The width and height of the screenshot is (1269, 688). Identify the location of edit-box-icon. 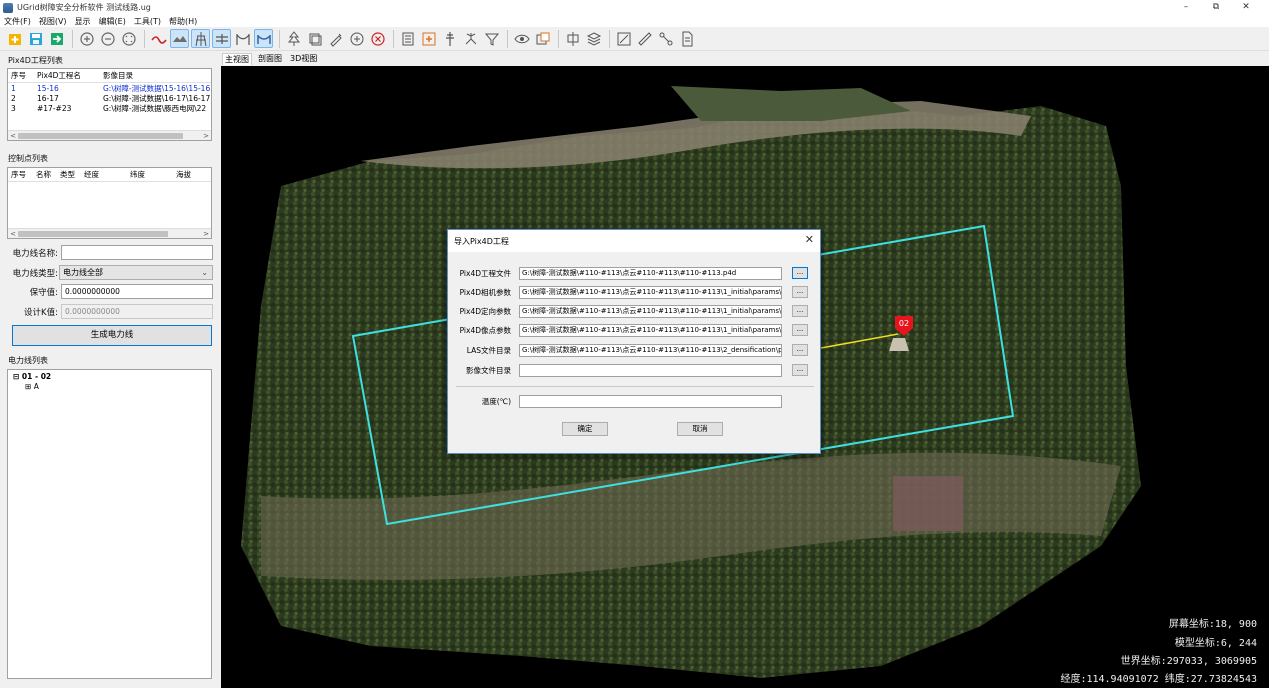
(623, 38).